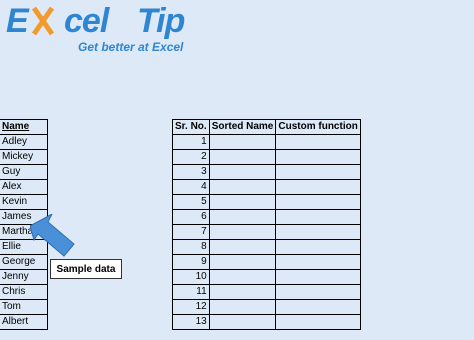 This screenshot has height=340, width=474. What do you see at coordinates (191, 157) in the screenshot?
I see `sr-no-cell: 2` at bounding box center [191, 157].